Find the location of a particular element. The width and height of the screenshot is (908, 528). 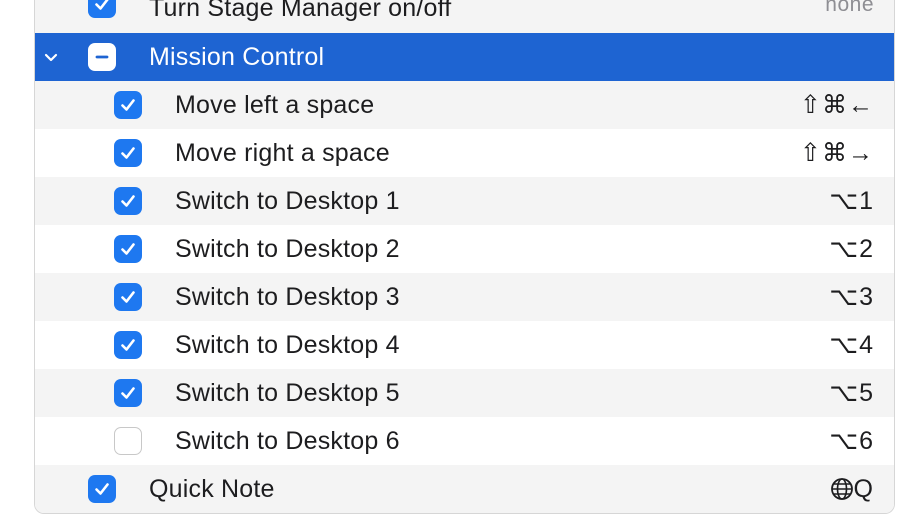

shortcut-label: Switch to Desktop 6 is located at coordinates (287, 440).